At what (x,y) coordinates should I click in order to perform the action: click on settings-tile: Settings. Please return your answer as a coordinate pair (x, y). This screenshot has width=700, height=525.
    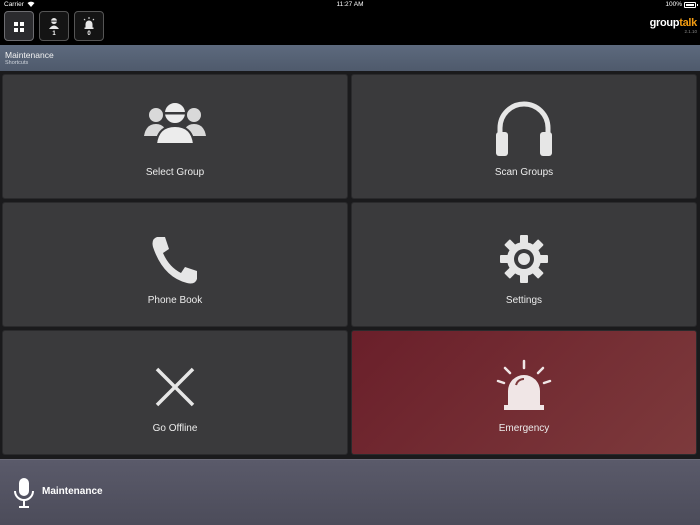
    Looking at the image, I should click on (524, 264).